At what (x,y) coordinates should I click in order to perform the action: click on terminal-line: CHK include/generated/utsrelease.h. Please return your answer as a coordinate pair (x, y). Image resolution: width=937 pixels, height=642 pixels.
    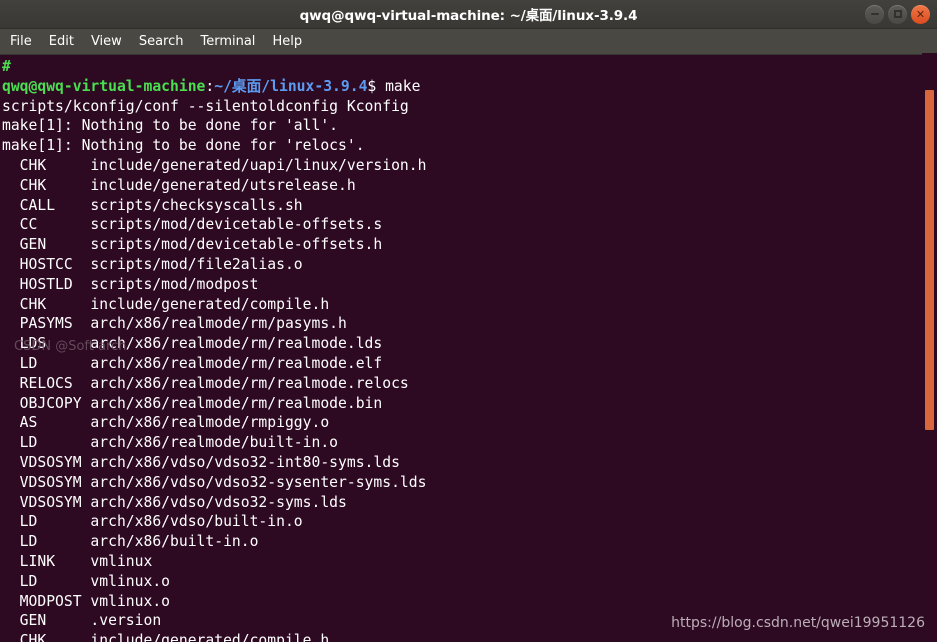
    Looking at the image, I should click on (179, 185).